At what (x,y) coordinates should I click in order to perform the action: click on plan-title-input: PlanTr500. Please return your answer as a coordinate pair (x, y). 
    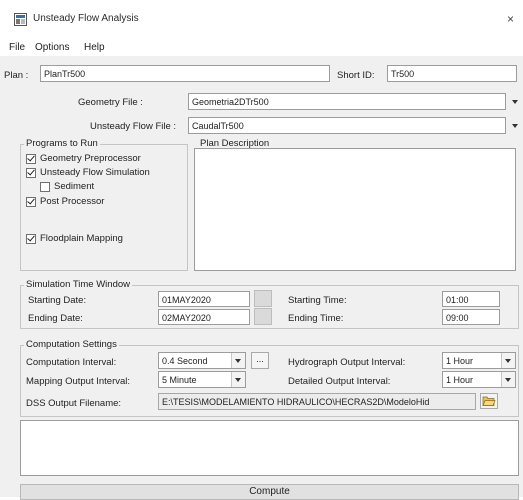
    Looking at the image, I should click on (185, 73).